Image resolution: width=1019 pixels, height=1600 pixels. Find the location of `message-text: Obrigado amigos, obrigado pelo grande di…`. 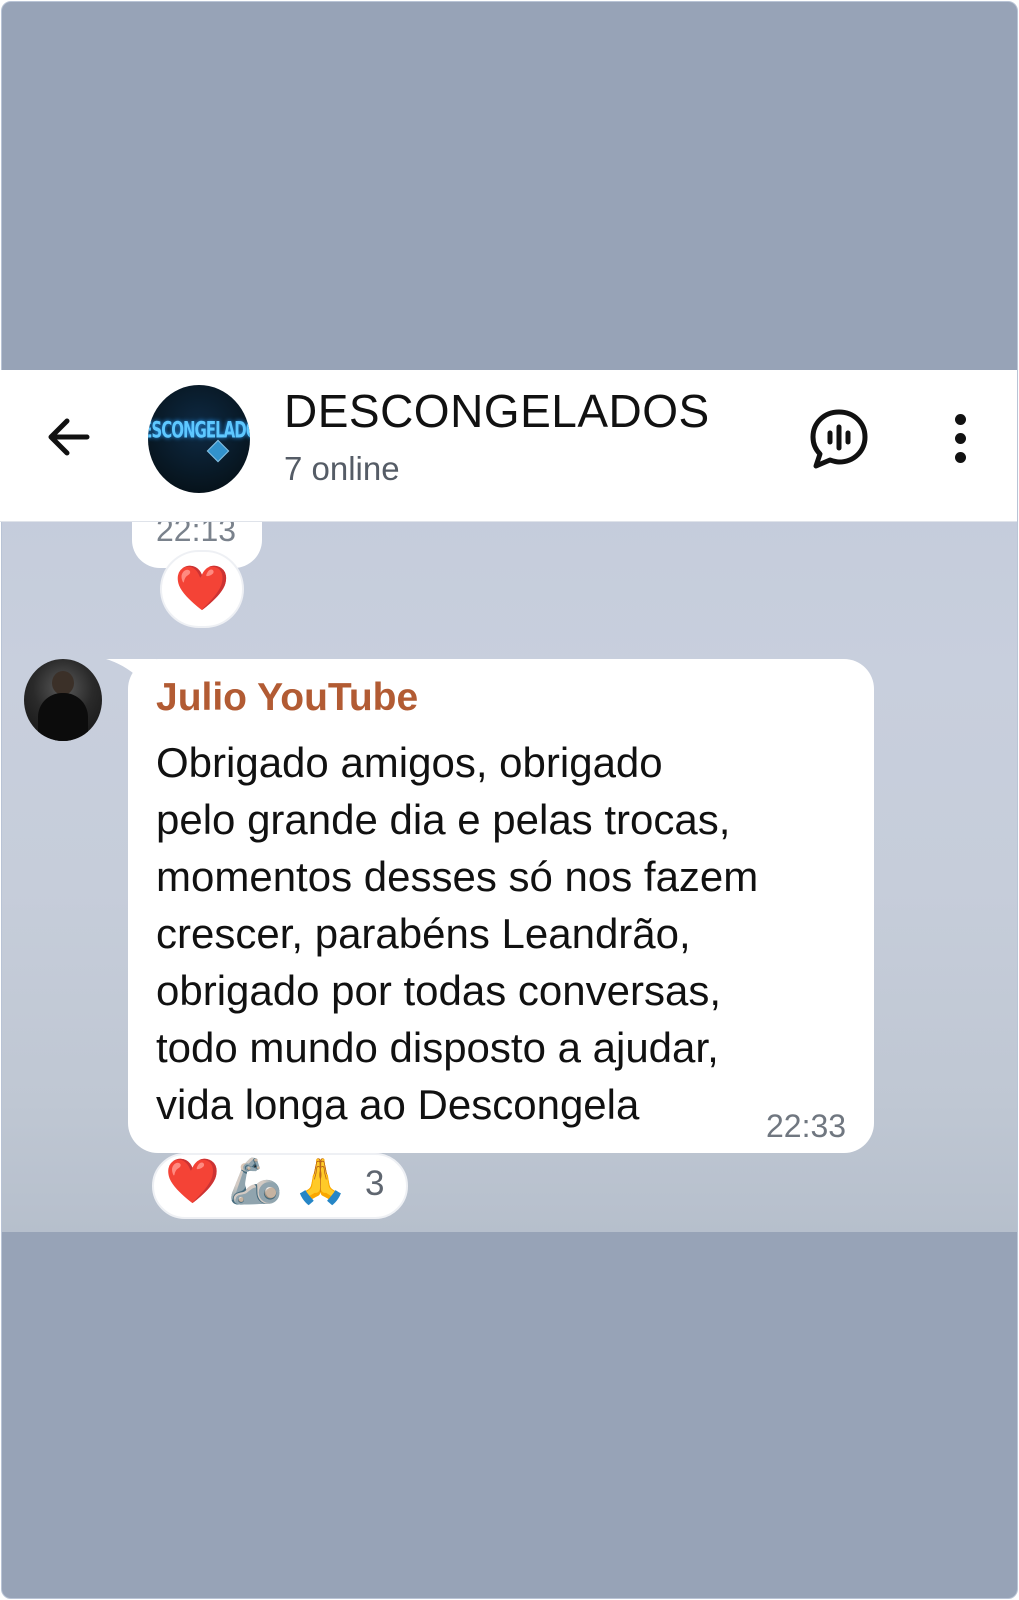

message-text: Obrigado amigos, obrigado pelo grande di… is located at coordinates (457, 933).